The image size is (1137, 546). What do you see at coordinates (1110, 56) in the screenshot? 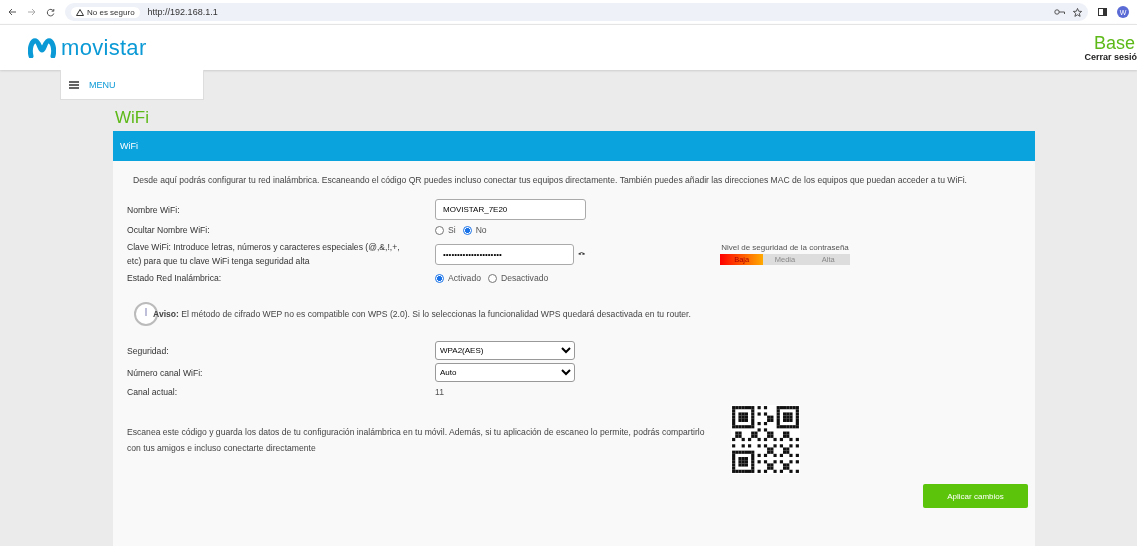
I see `logout-link: Cerrar sesió` at bounding box center [1110, 56].